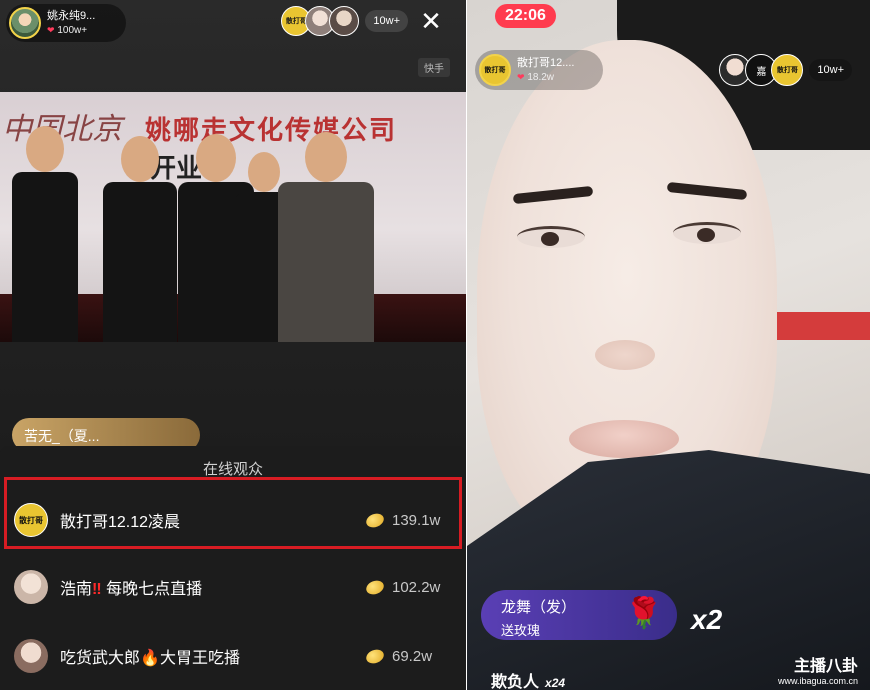 This screenshot has width=870, height=690. I want to click on nose, so click(625, 355).